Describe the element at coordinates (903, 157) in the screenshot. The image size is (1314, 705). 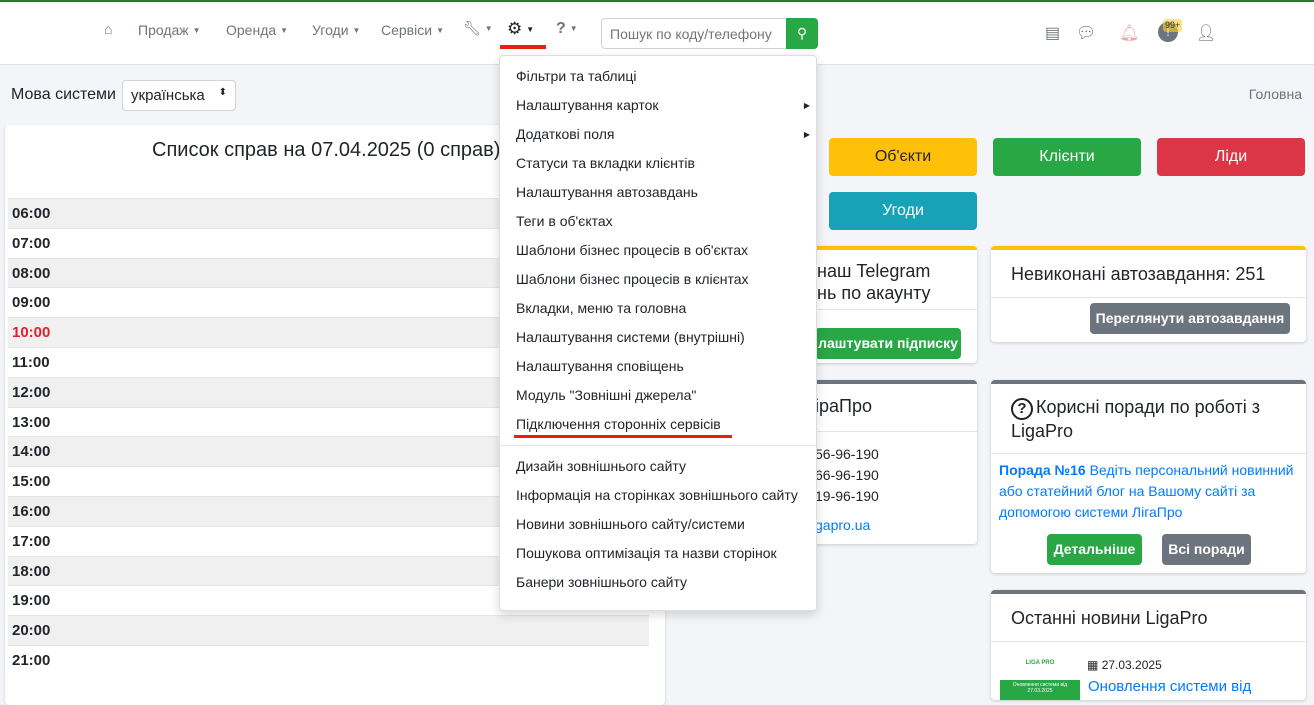
I see `objects-button: Об'єкти` at that location.